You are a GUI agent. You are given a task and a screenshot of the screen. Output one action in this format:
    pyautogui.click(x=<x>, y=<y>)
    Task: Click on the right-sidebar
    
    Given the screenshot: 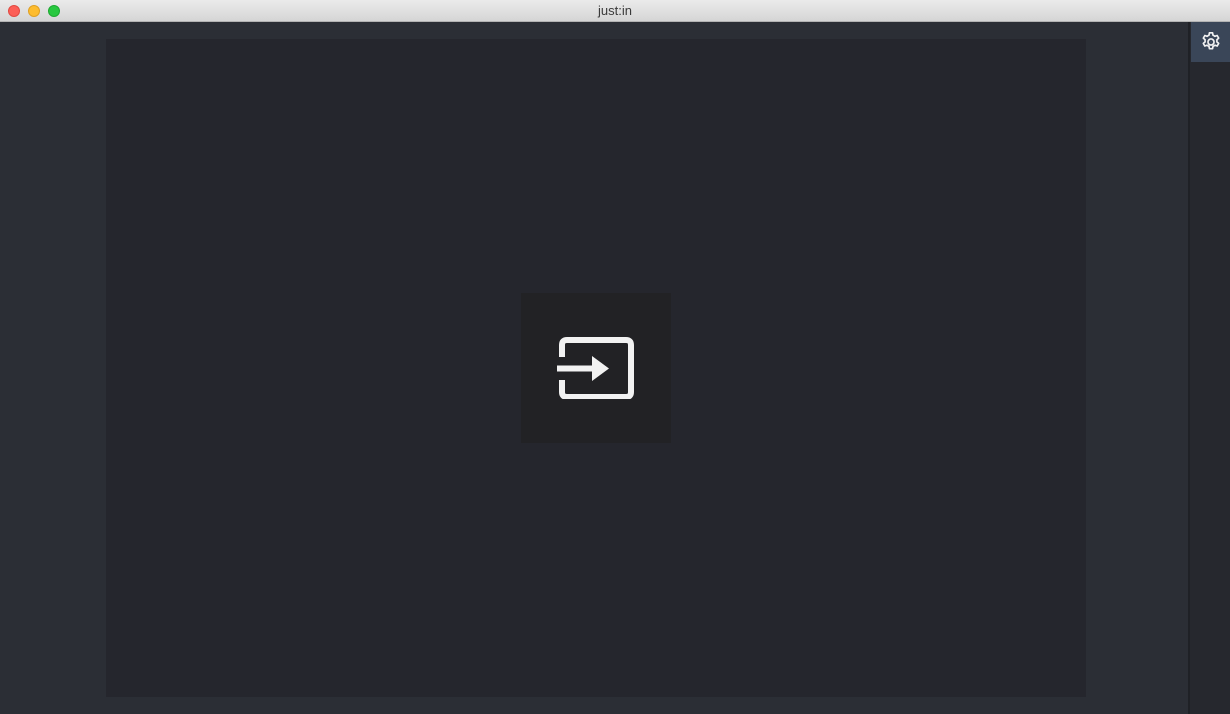 What is the action you would take?
    pyautogui.click(x=1209, y=368)
    